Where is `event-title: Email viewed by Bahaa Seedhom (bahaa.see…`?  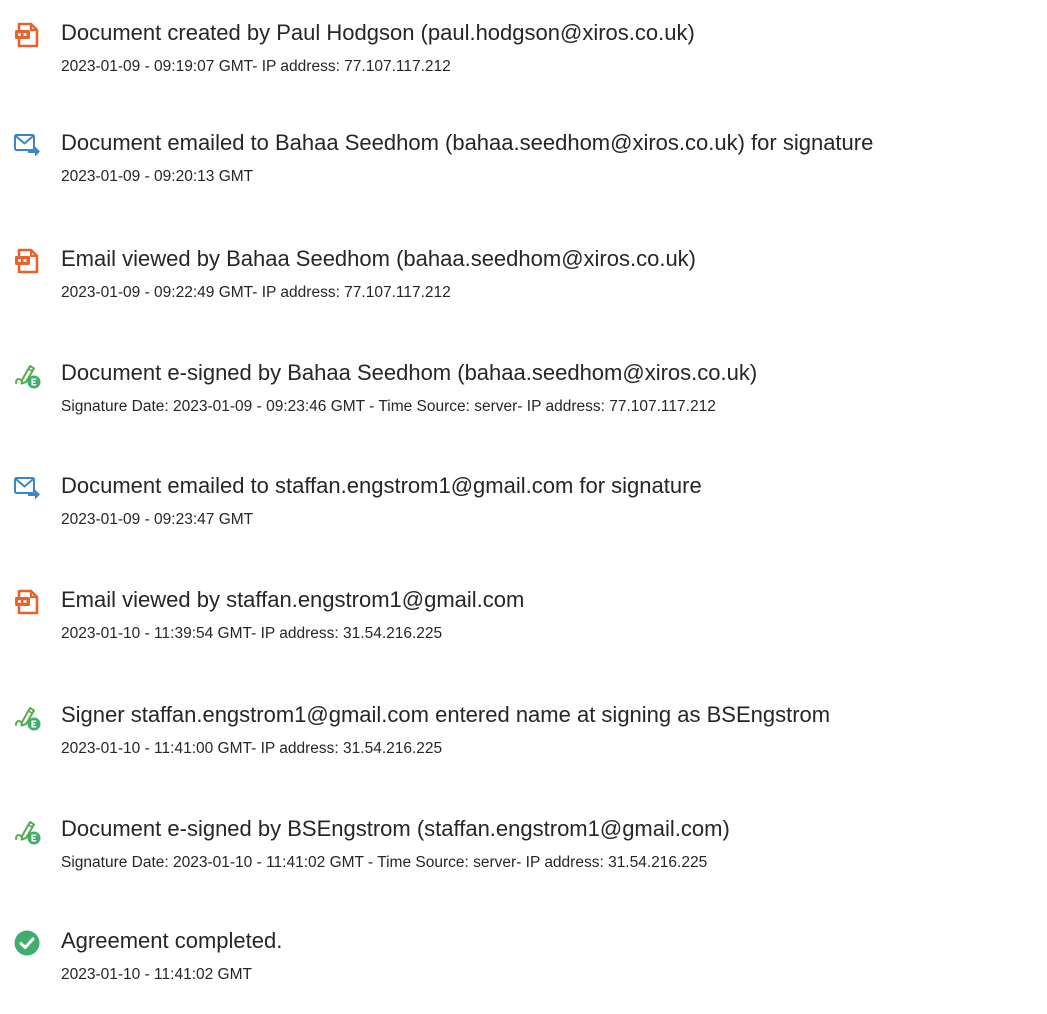
event-title: Email viewed by Bahaa Seedhom (bahaa.see… is located at coordinates (379, 258).